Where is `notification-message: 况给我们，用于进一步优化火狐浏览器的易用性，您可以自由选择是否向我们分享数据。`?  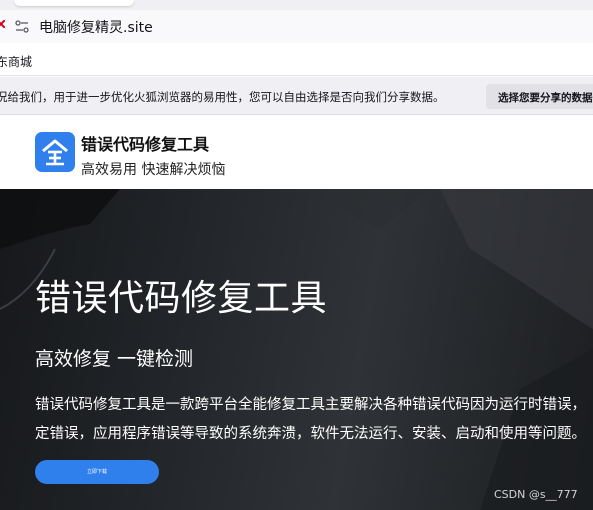
notification-message: 况给我们，用于进一步优化火狐浏览器的易用性，您可以自由选择是否向我们分享数据。 is located at coordinates (222, 97).